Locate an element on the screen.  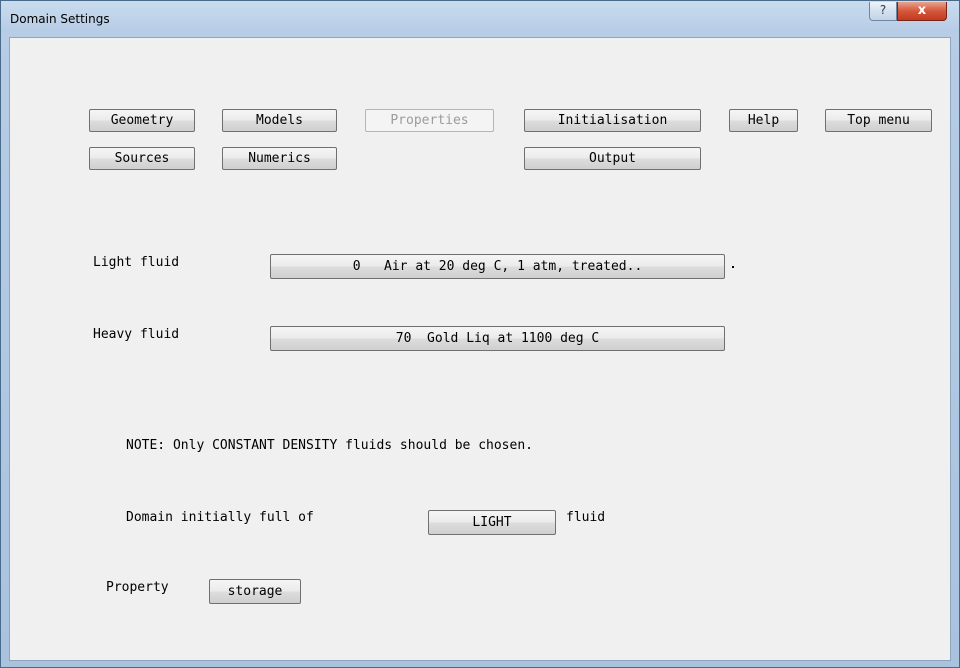
close-icon: x is located at coordinates (922, 11).